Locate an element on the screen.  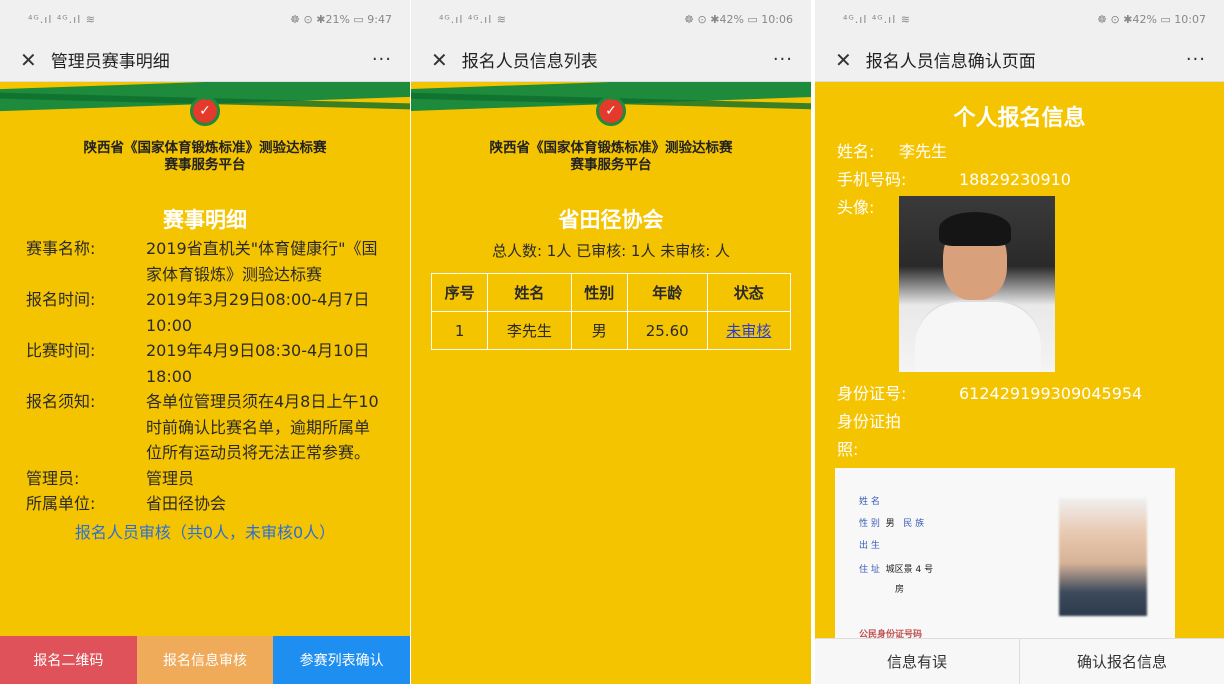
detail-row-admin: 管理员 is located at coordinates (110, 478).